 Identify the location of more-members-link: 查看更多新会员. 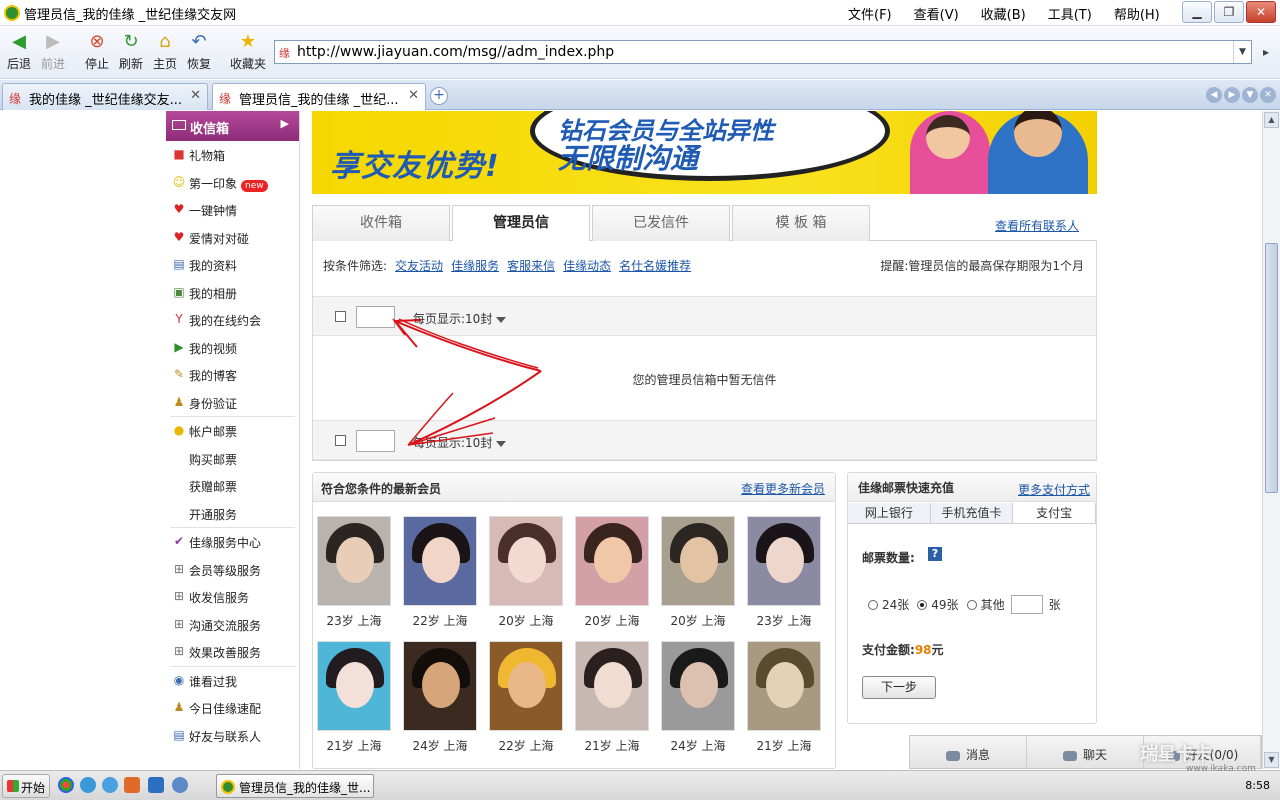
(783, 488).